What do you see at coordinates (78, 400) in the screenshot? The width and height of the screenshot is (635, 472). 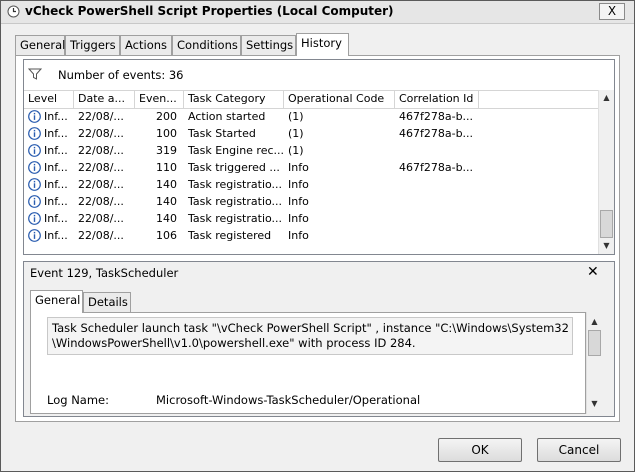 I see `log-name-label: Log Name:` at bounding box center [78, 400].